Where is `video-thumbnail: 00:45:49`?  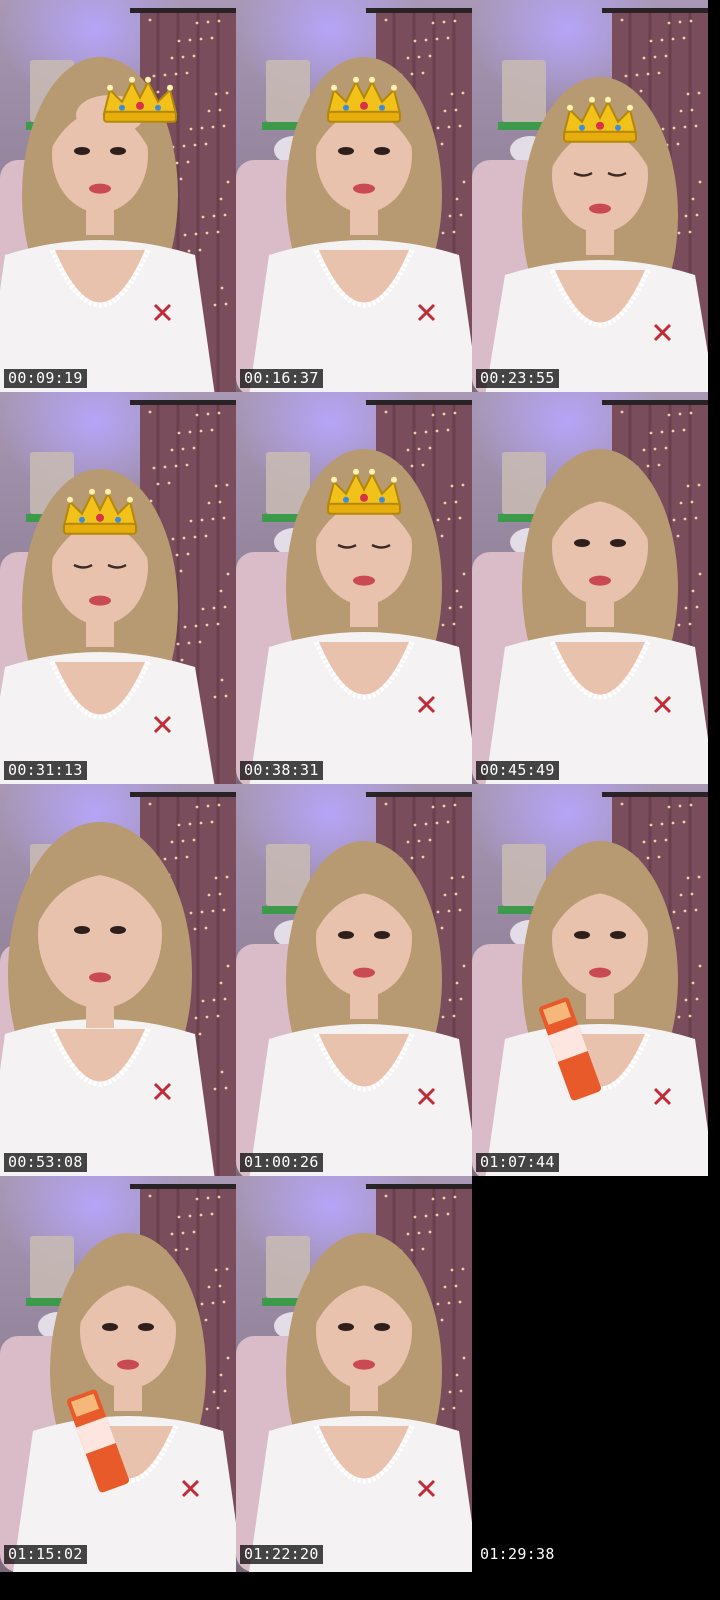
video-thumbnail: 00:45:49 is located at coordinates (590, 590).